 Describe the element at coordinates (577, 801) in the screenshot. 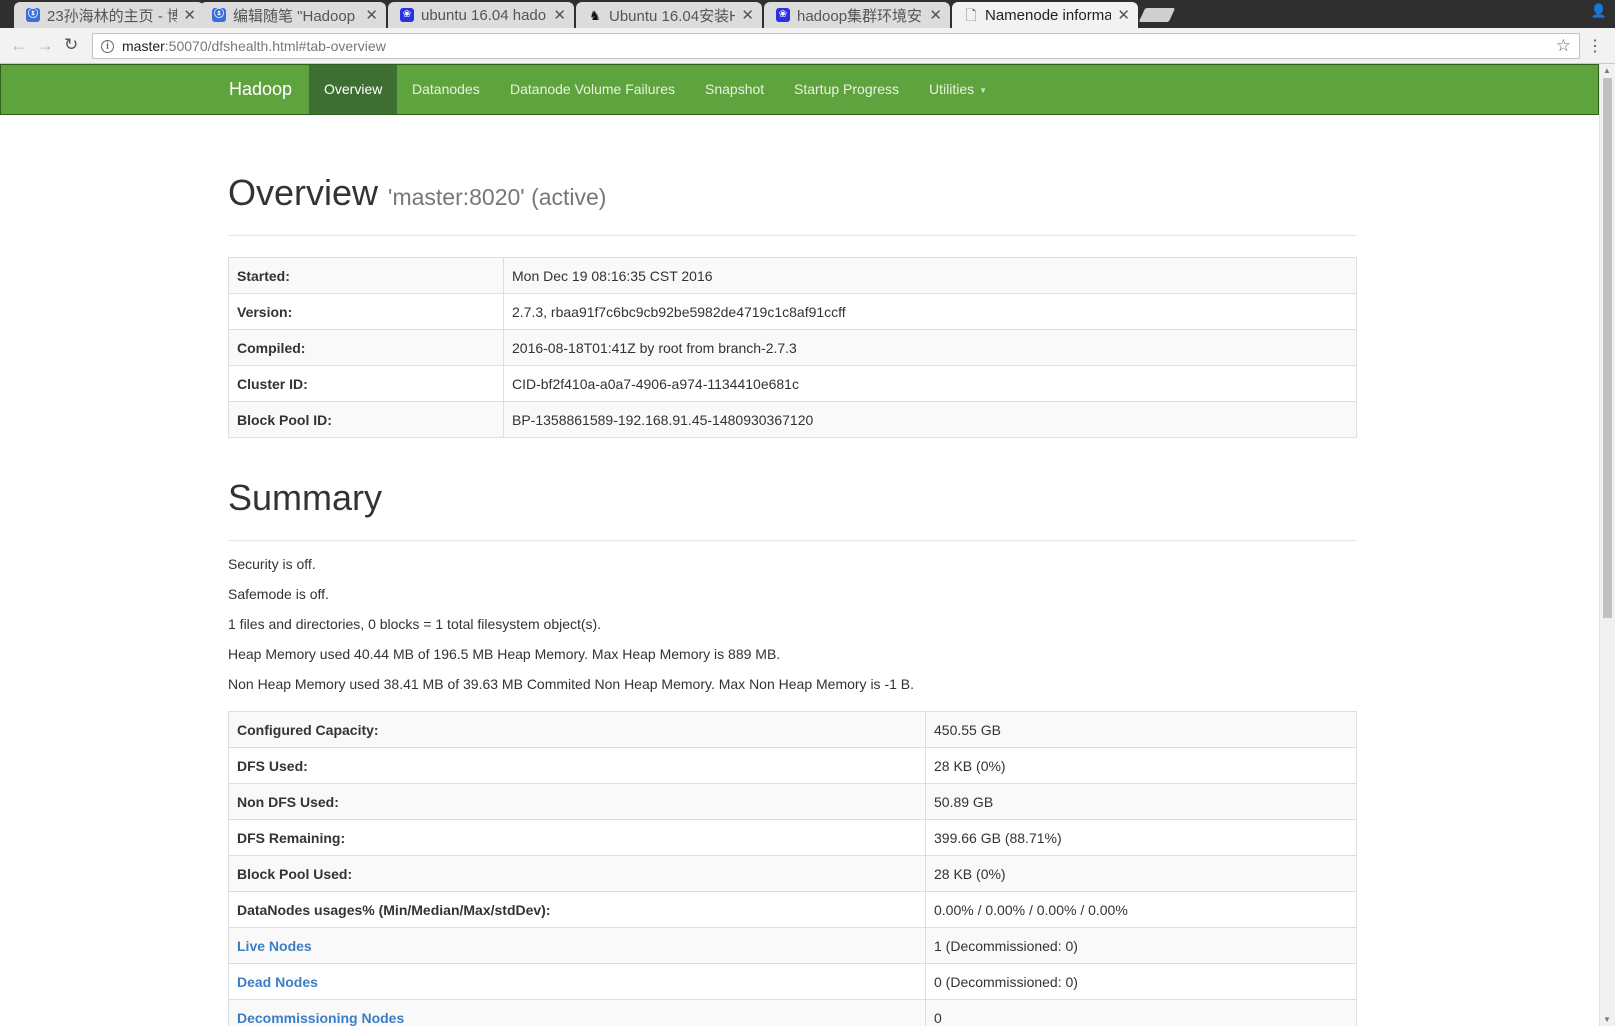

I see `row-label: Non DFS Used:` at that location.